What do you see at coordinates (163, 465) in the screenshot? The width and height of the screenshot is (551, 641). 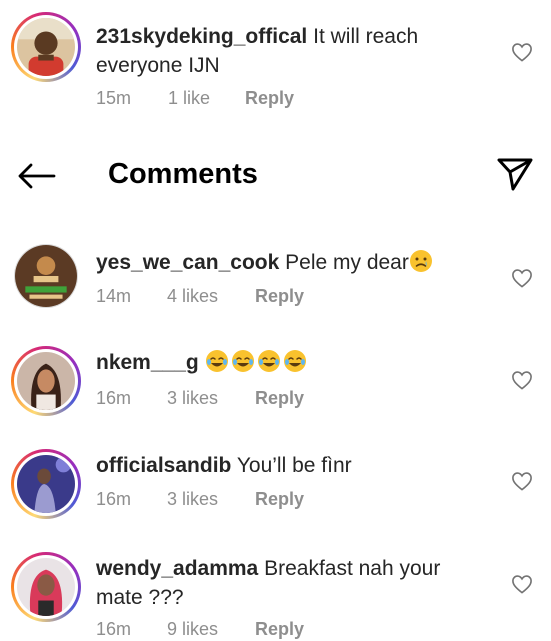 I see `comment-username: officialsandib` at bounding box center [163, 465].